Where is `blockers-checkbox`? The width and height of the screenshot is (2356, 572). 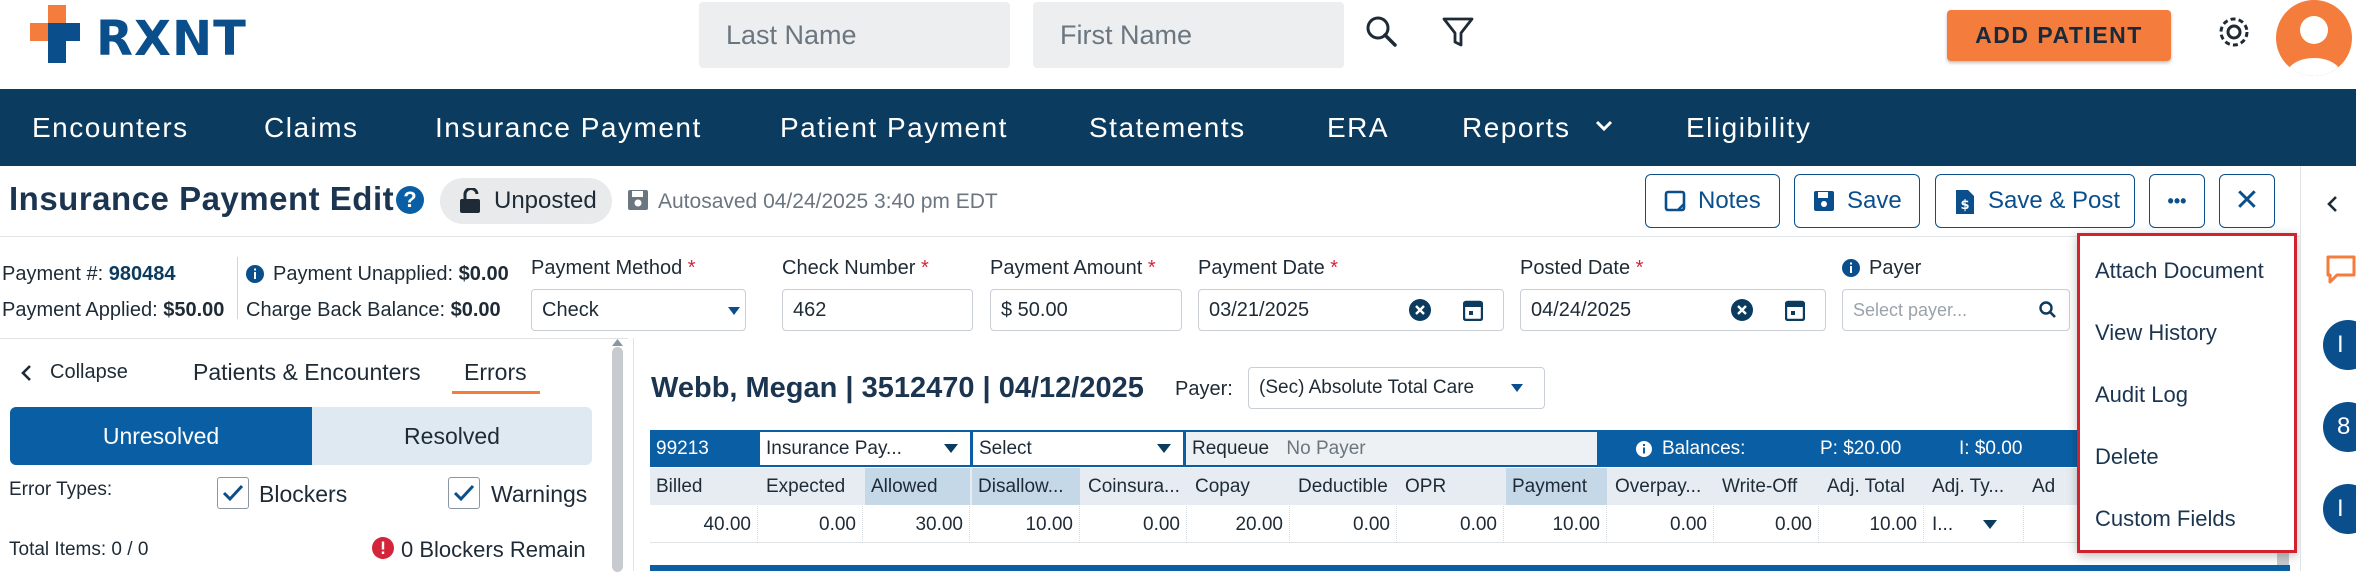
blockers-checkbox is located at coordinates (233, 493).